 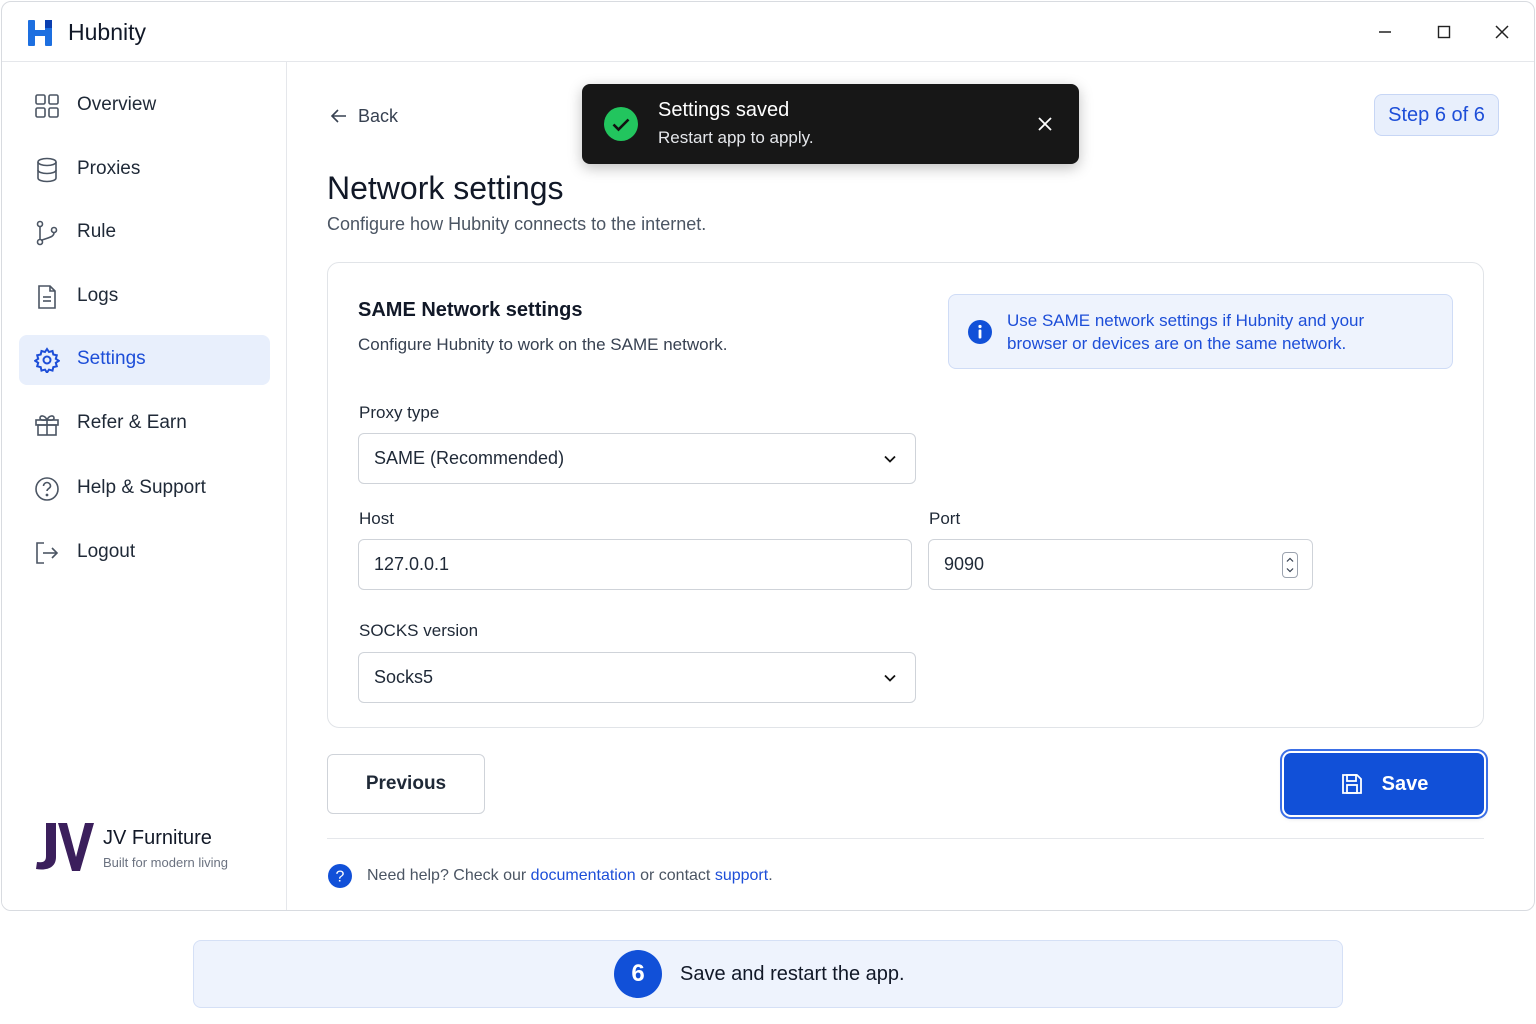 I want to click on maximize-icon, so click(x=1444, y=32).